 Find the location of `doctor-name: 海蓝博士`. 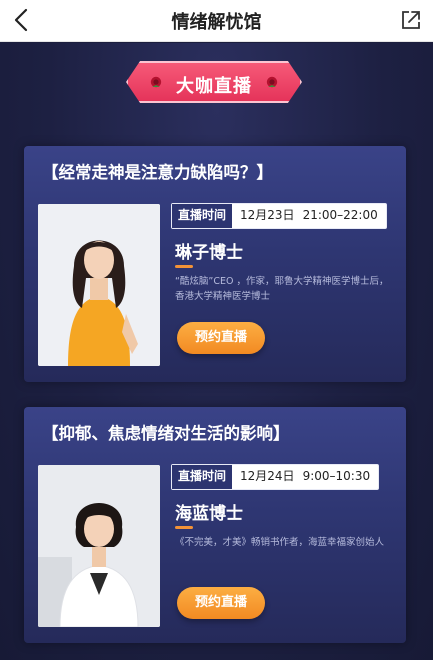

doctor-name: 海蓝博士 is located at coordinates (209, 514).